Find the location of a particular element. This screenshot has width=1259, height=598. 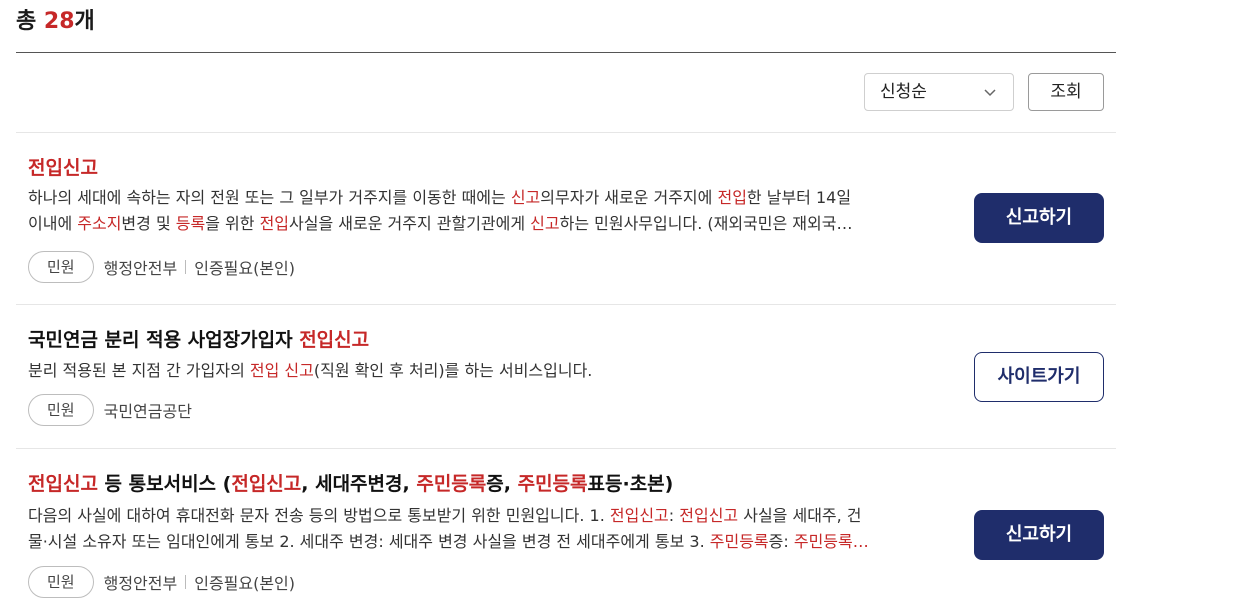

query-button: 조회 is located at coordinates (1066, 92).